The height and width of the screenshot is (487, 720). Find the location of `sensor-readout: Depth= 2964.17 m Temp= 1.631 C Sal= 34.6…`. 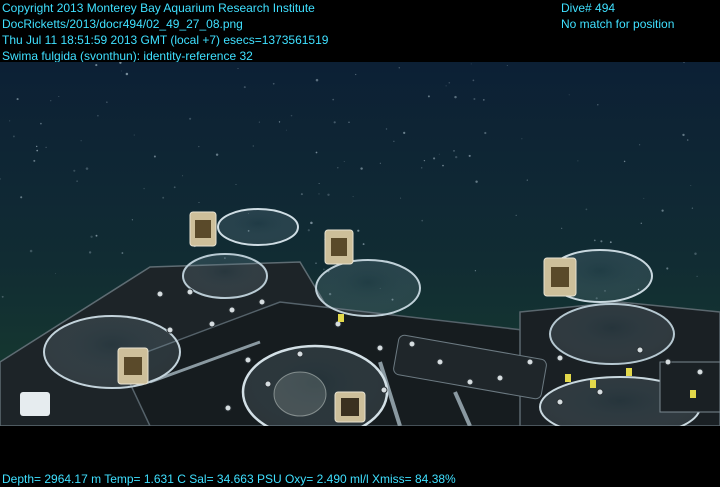

sensor-readout: Depth= 2964.17 m Temp= 1.631 C Sal= 34.6… is located at coordinates (229, 479).